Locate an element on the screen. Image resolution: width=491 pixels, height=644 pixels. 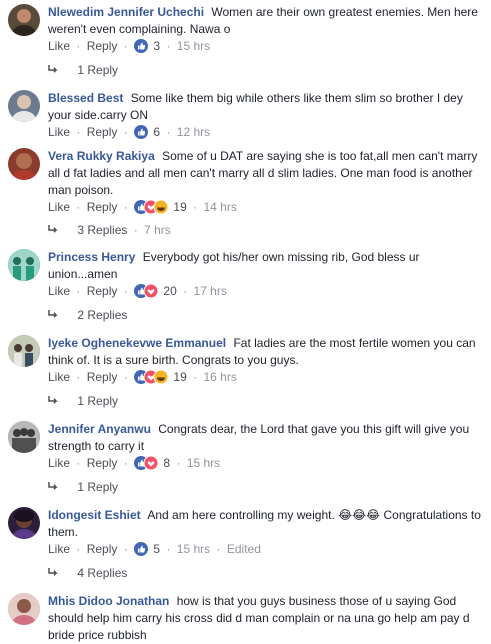
commenter-name: Princess Henry is located at coordinates (91, 257).